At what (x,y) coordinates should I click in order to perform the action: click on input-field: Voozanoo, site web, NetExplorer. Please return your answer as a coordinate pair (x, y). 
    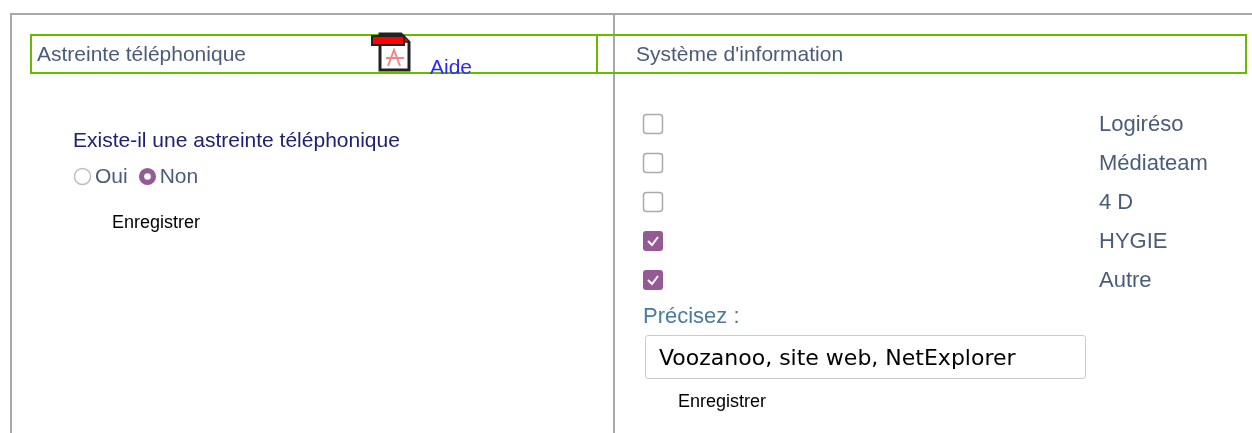
    Looking at the image, I should click on (865, 357).